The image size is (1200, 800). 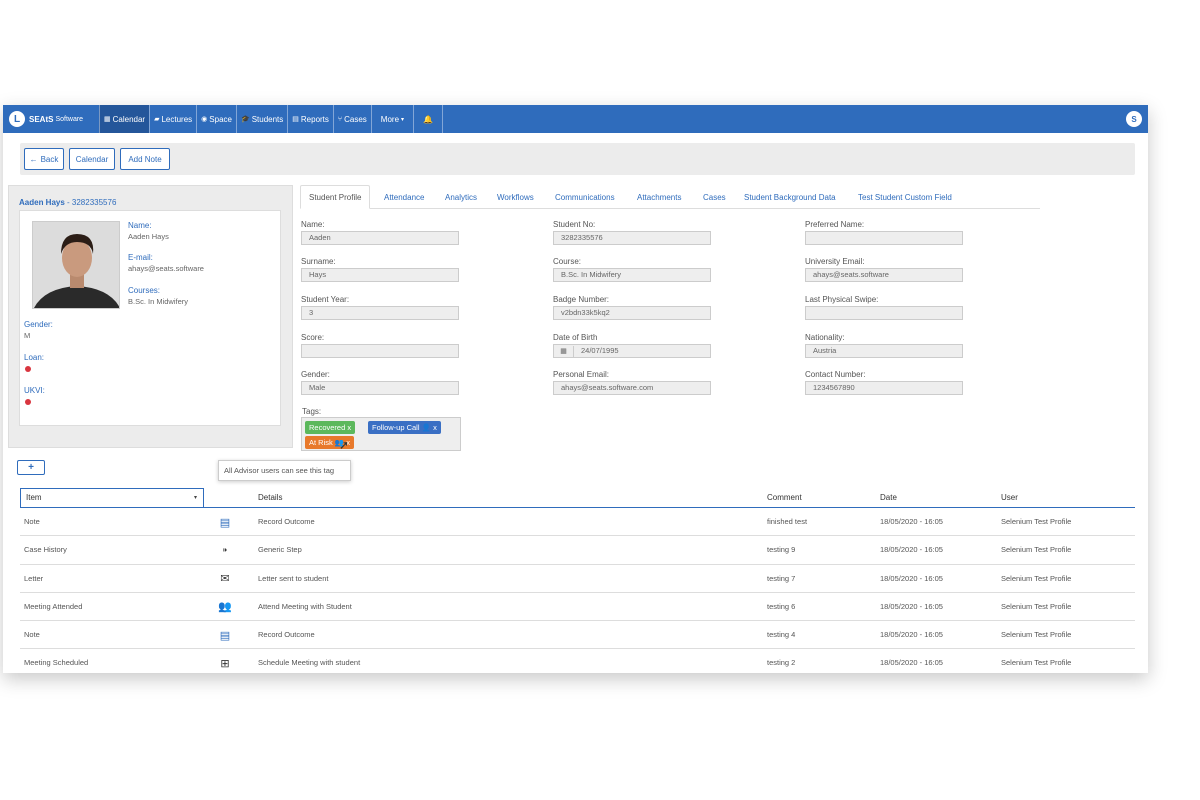 I want to click on nav-space: ◉ Space, so click(x=216, y=119).